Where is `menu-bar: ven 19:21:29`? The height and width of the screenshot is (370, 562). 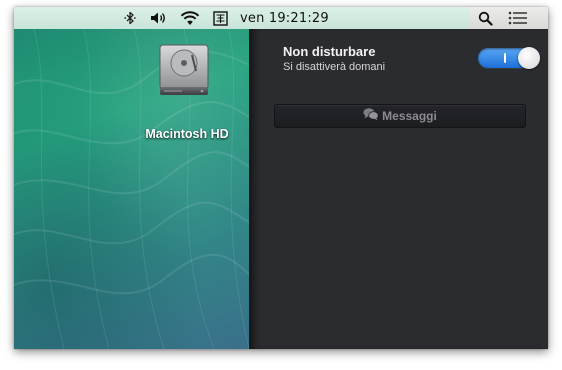
menu-bar: ven 19:21:29 is located at coordinates (281, 18).